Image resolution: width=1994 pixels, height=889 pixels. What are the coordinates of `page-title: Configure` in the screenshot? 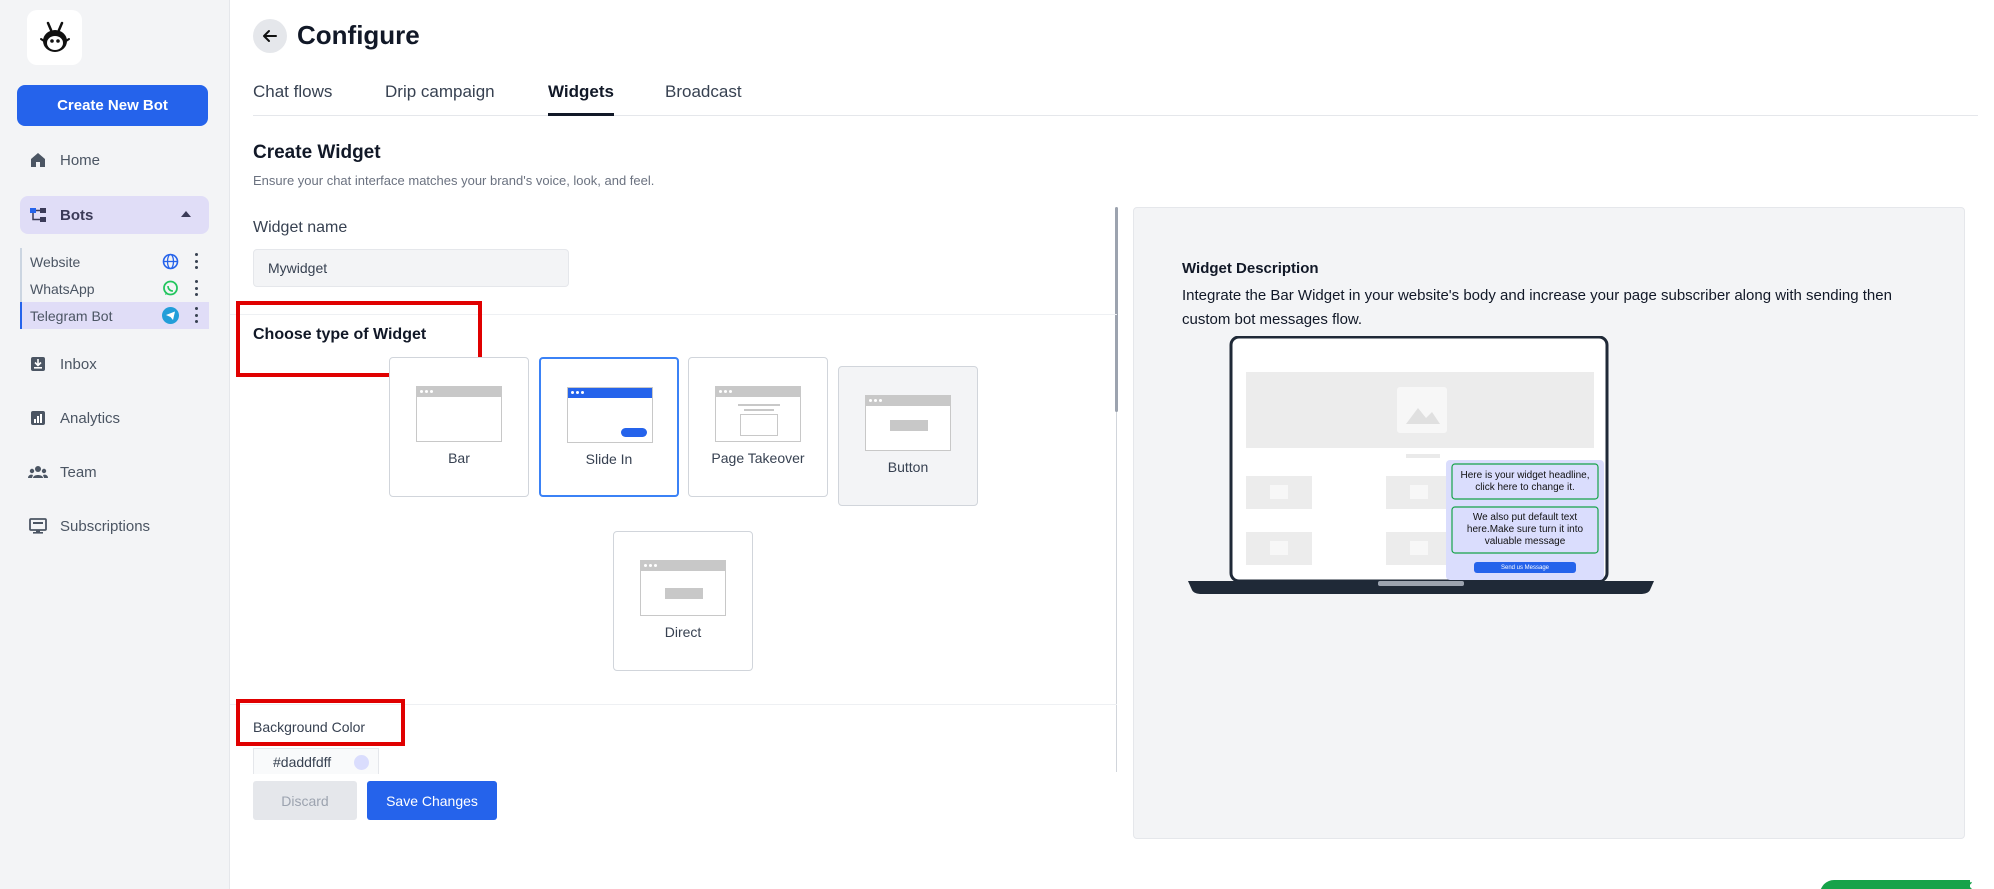 It's located at (358, 35).